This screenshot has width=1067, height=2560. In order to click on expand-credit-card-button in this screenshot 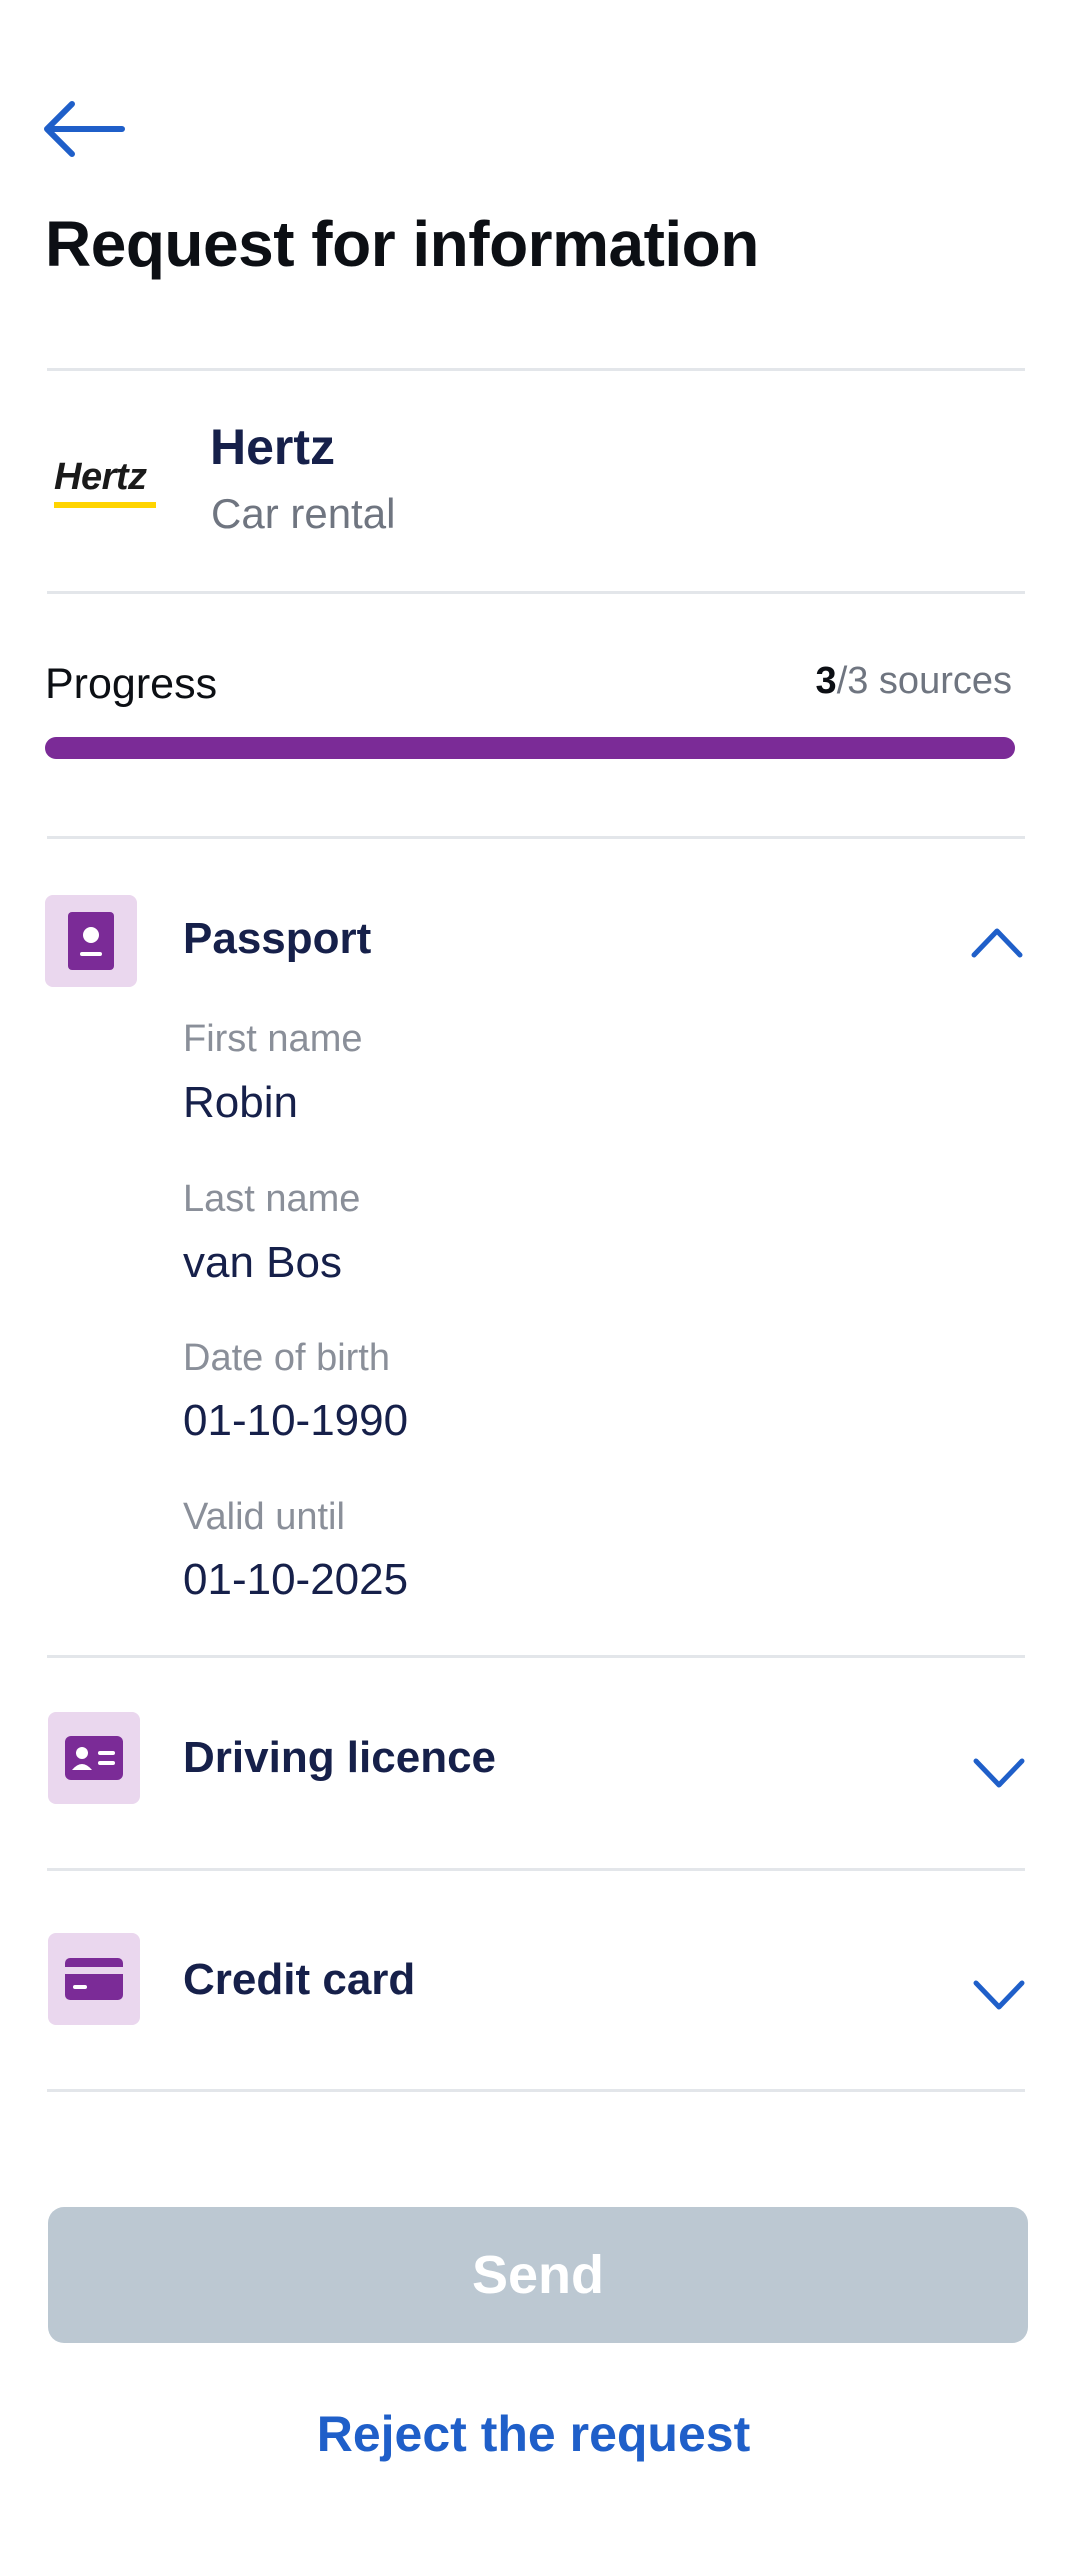, I will do `click(999, 1994)`.